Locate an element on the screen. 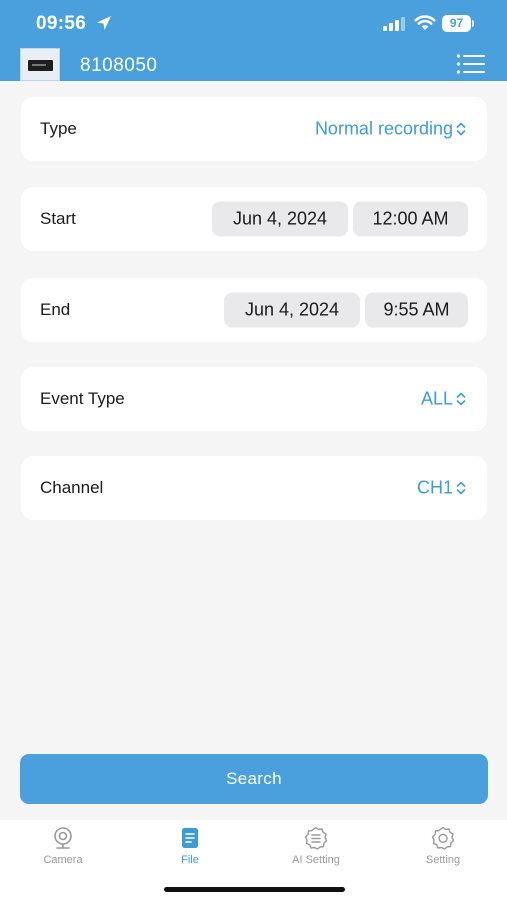  file-icon is located at coordinates (190, 838).